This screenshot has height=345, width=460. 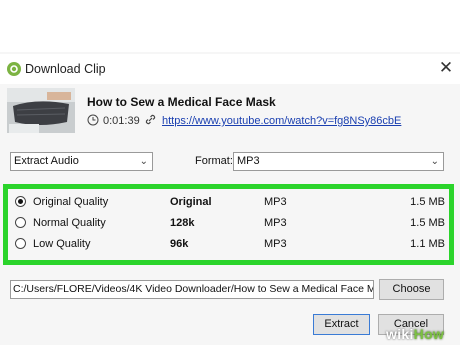 I want to click on quality-size: 1.1 MB, so click(x=427, y=244).